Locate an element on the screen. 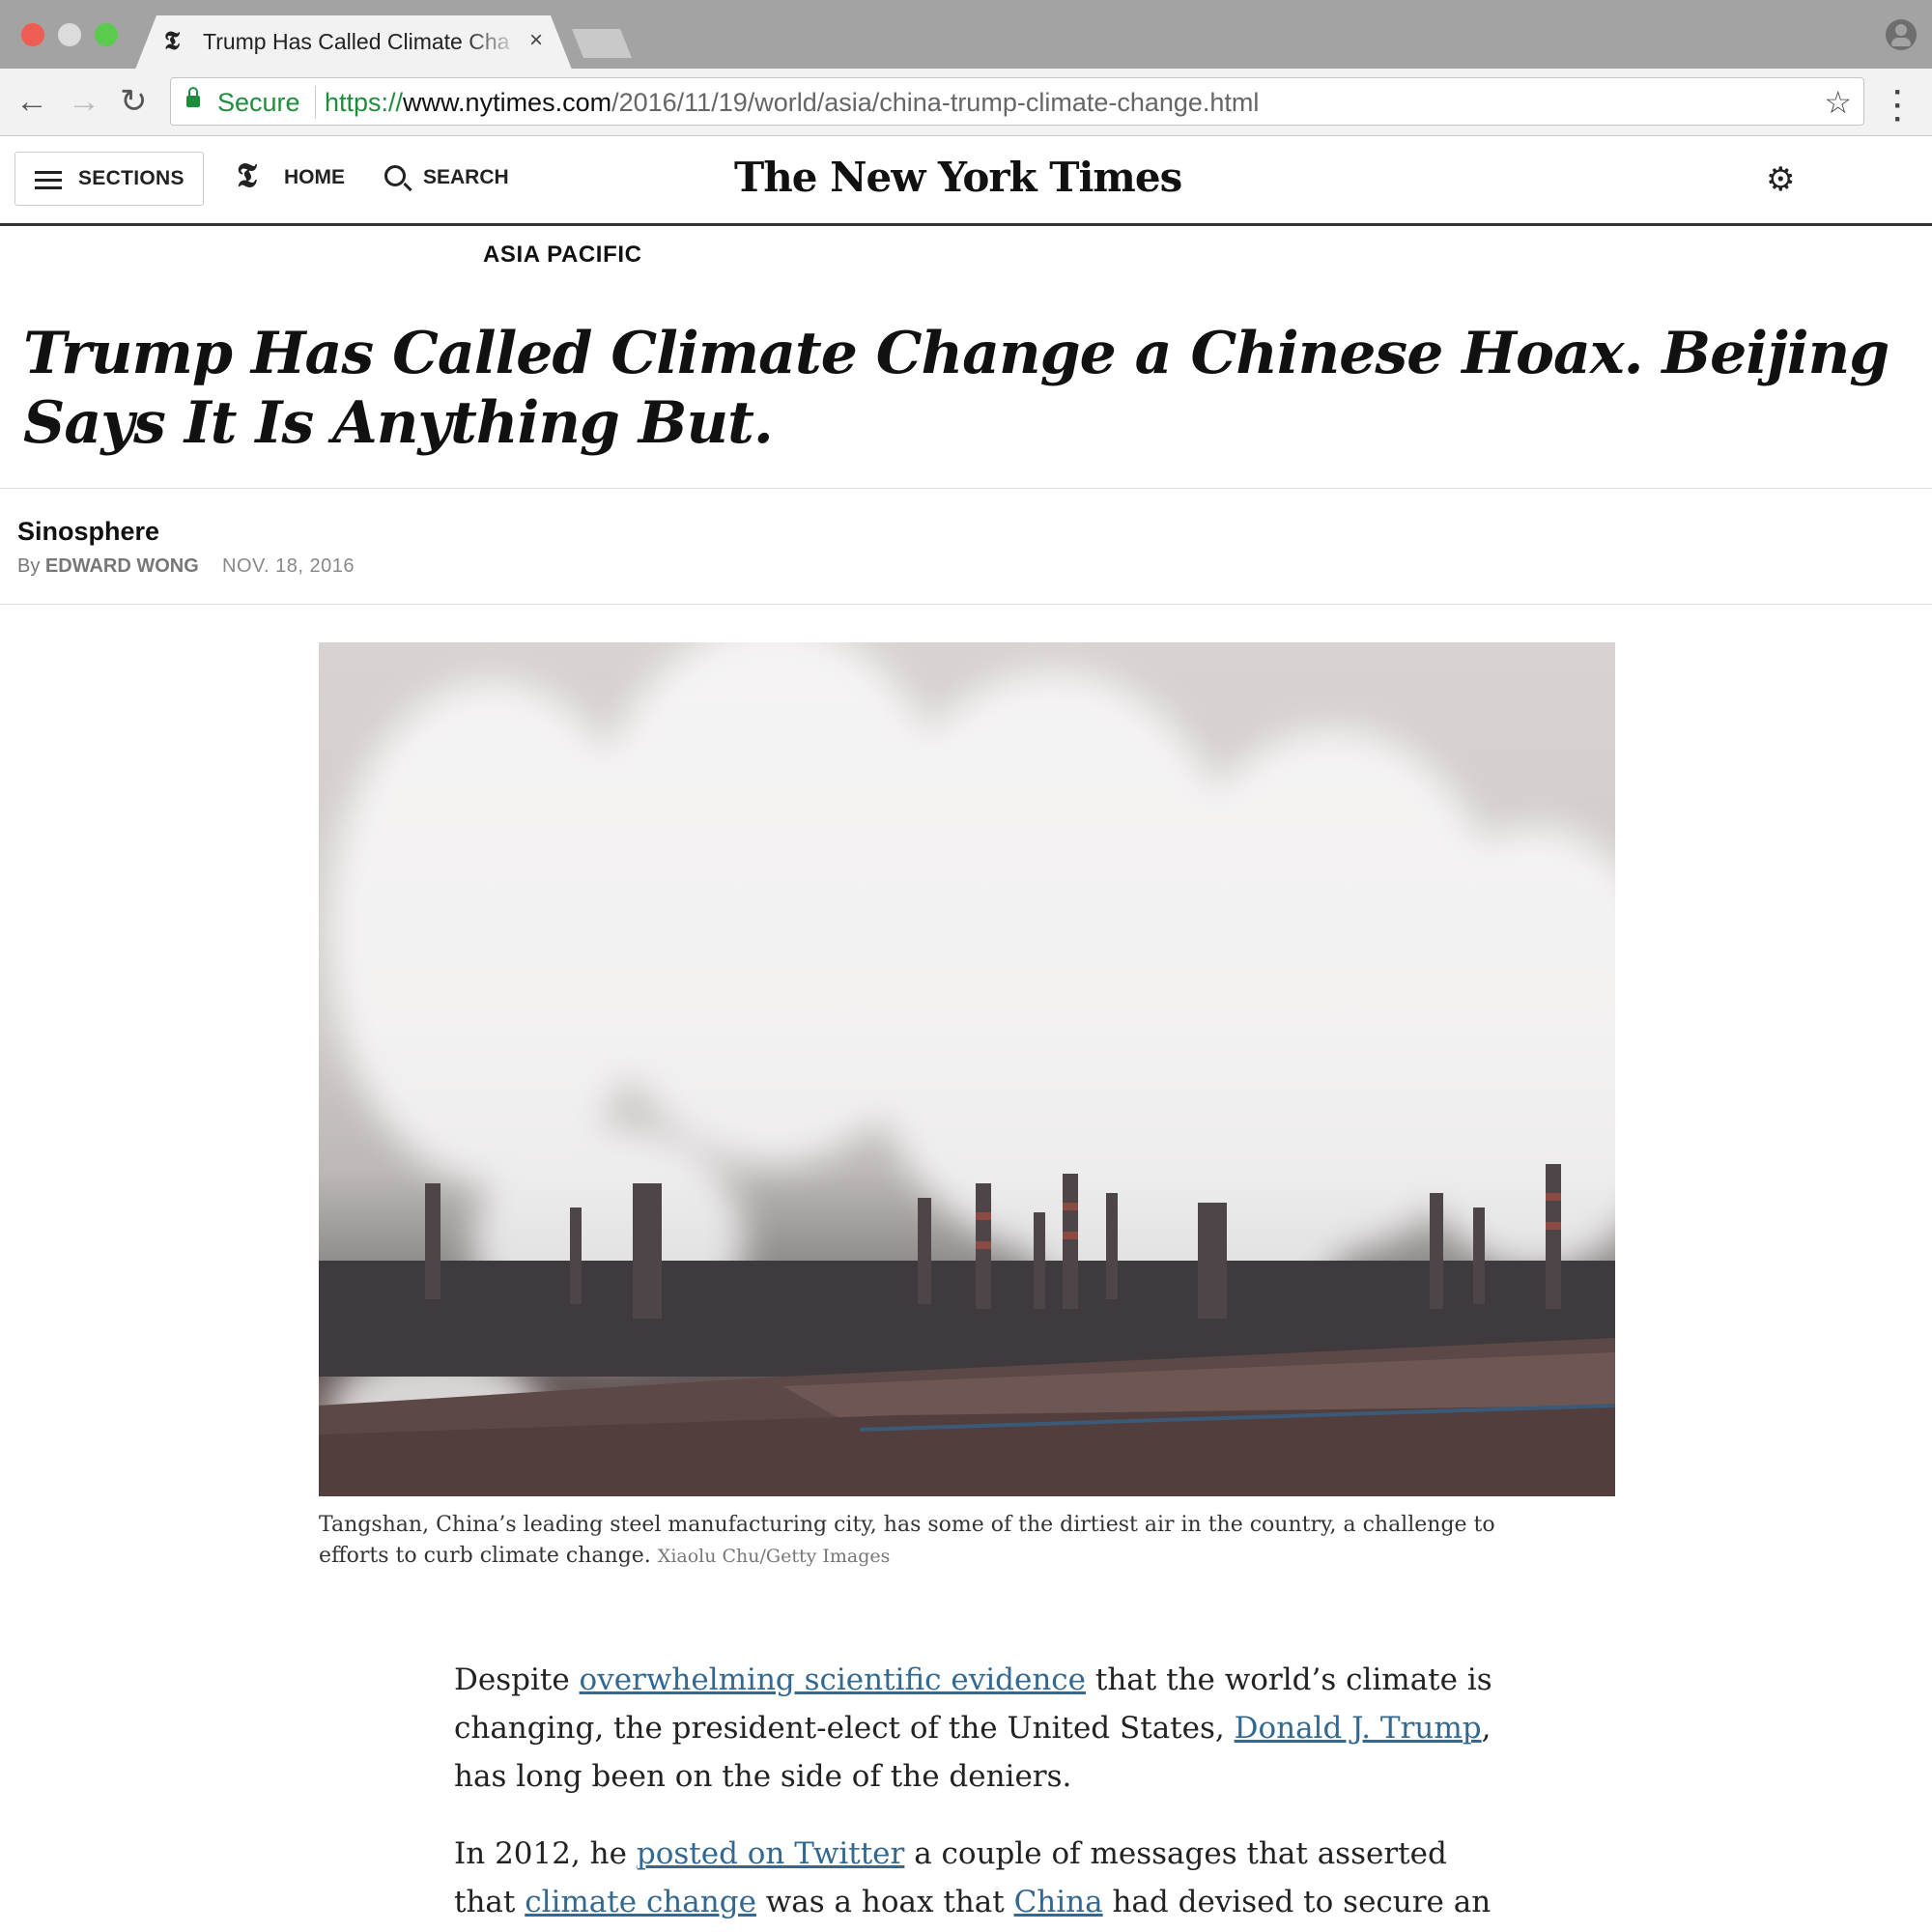  nyt-t-icon: 𝕿 is located at coordinates (247, 175).